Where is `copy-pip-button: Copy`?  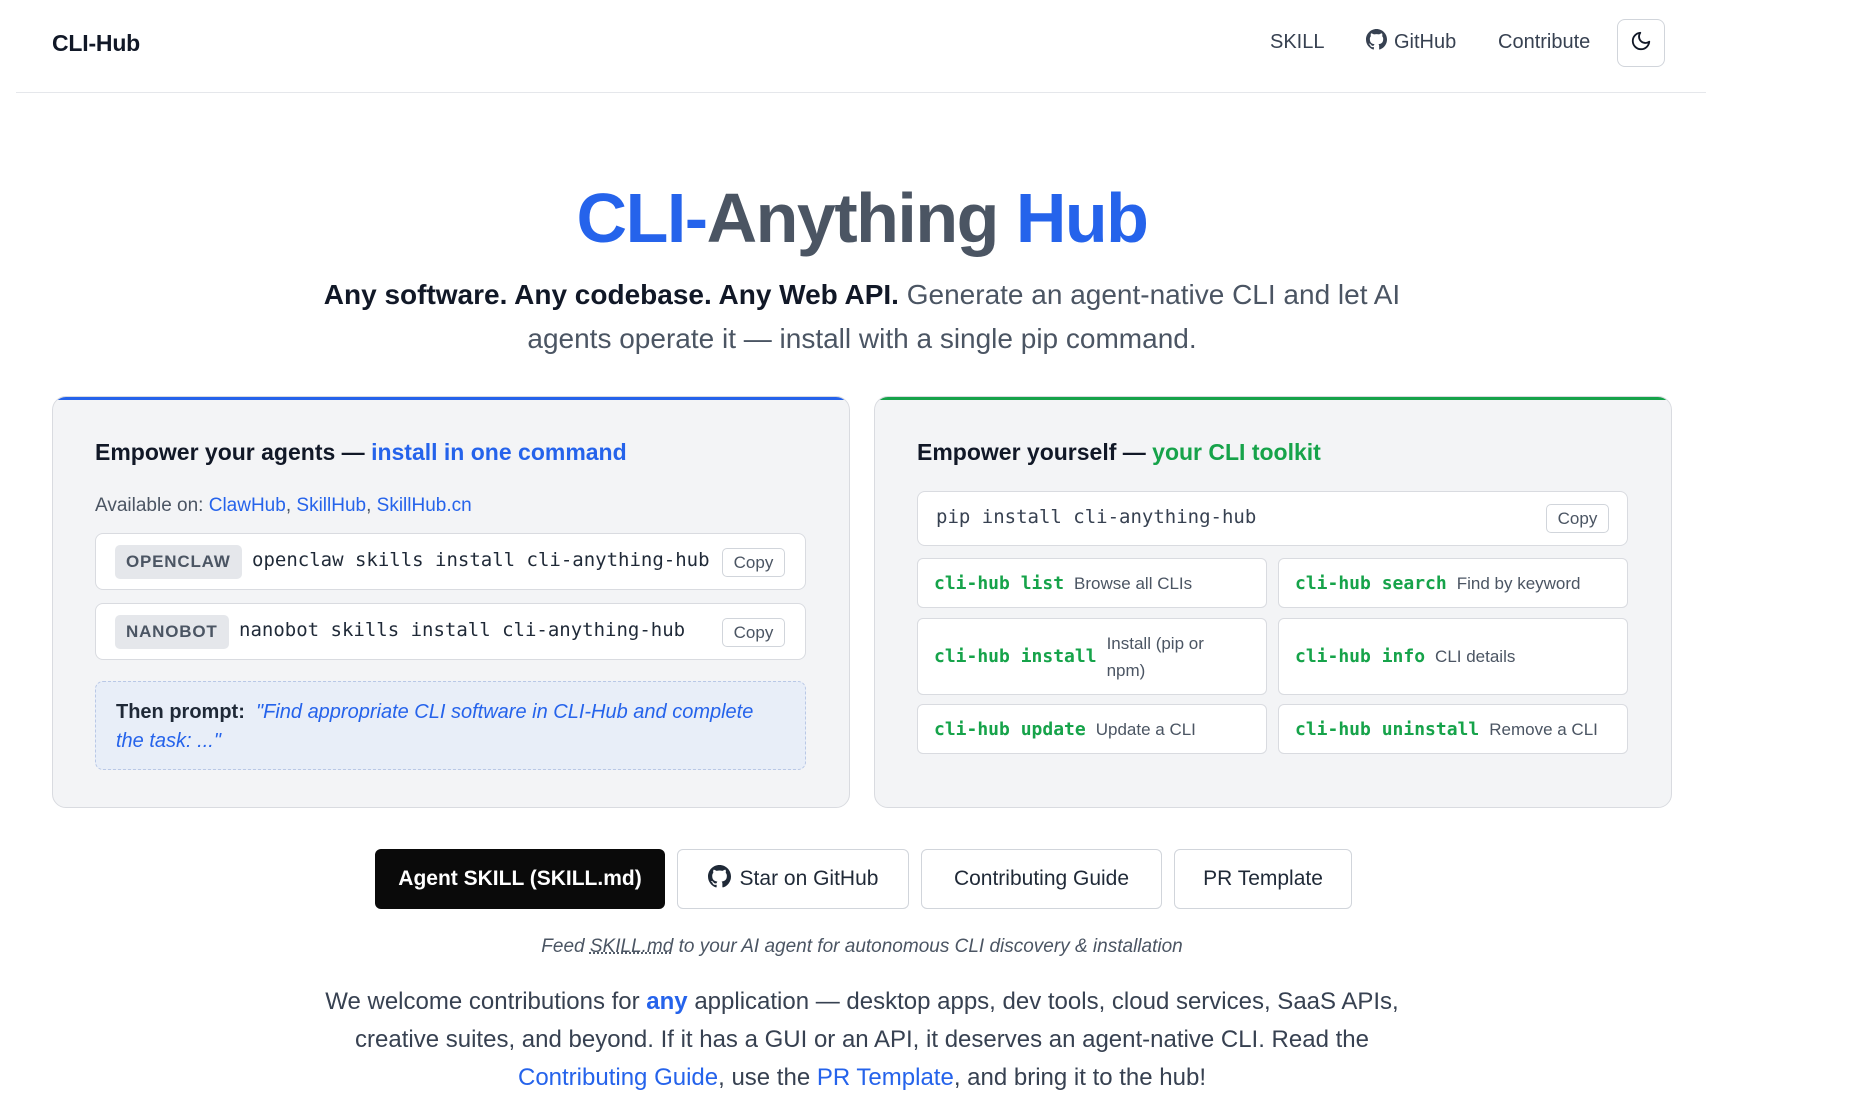
copy-pip-button: Copy is located at coordinates (1577, 518).